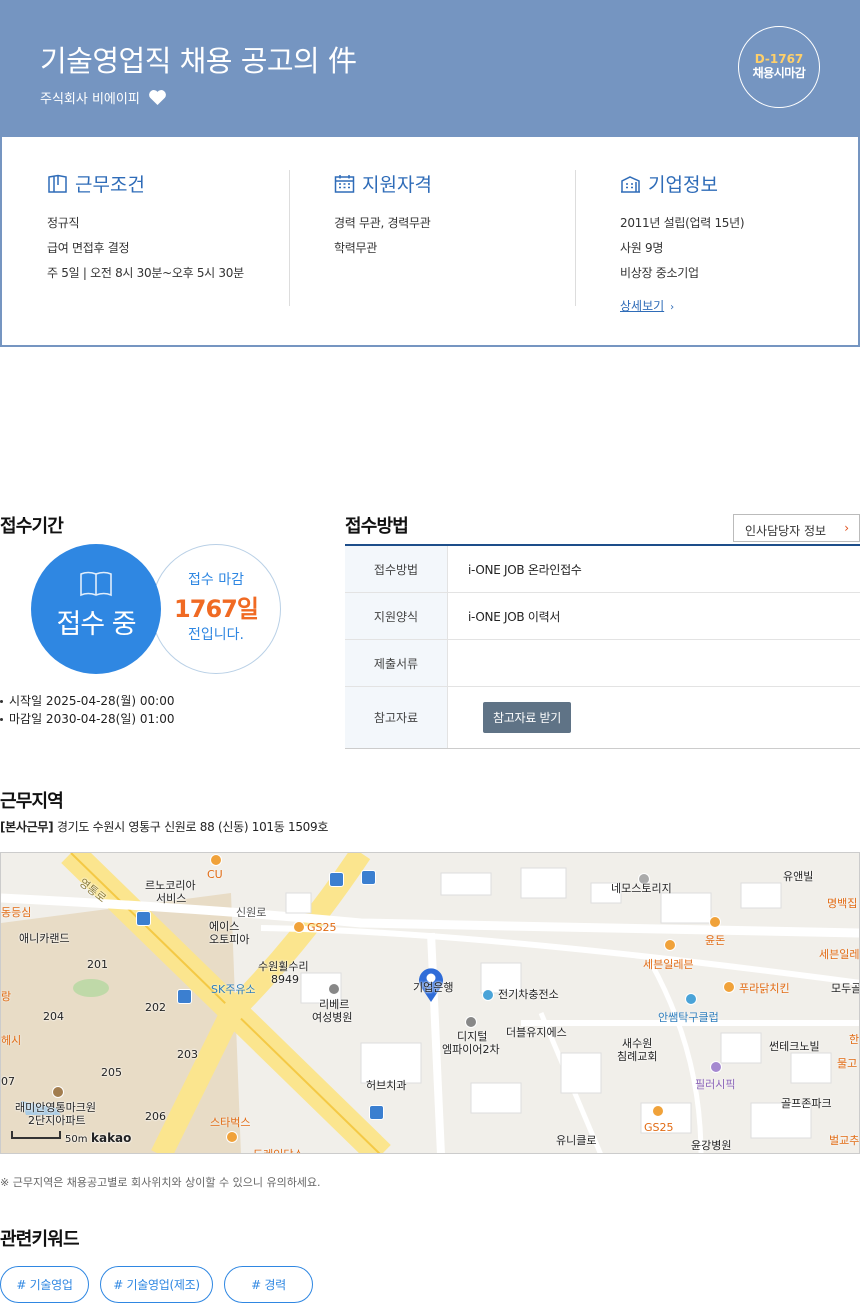 This screenshot has width=860, height=1304. Describe the element at coordinates (397, 185) in the screenshot. I see `qualifications-title: 지원자격` at that location.